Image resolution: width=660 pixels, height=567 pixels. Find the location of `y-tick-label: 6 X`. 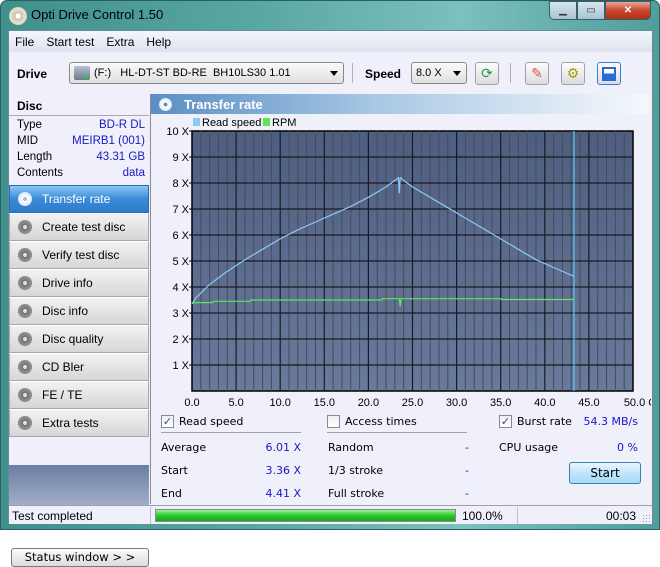

y-tick-label: 6 X is located at coordinates (180, 236).